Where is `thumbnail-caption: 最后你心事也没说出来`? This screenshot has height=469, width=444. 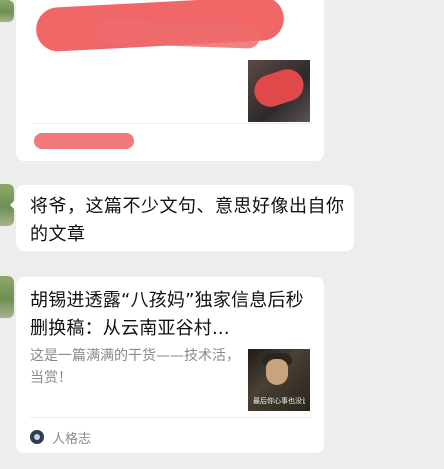
thumbnail-caption: 最后你心事也没说出来 is located at coordinates (279, 401).